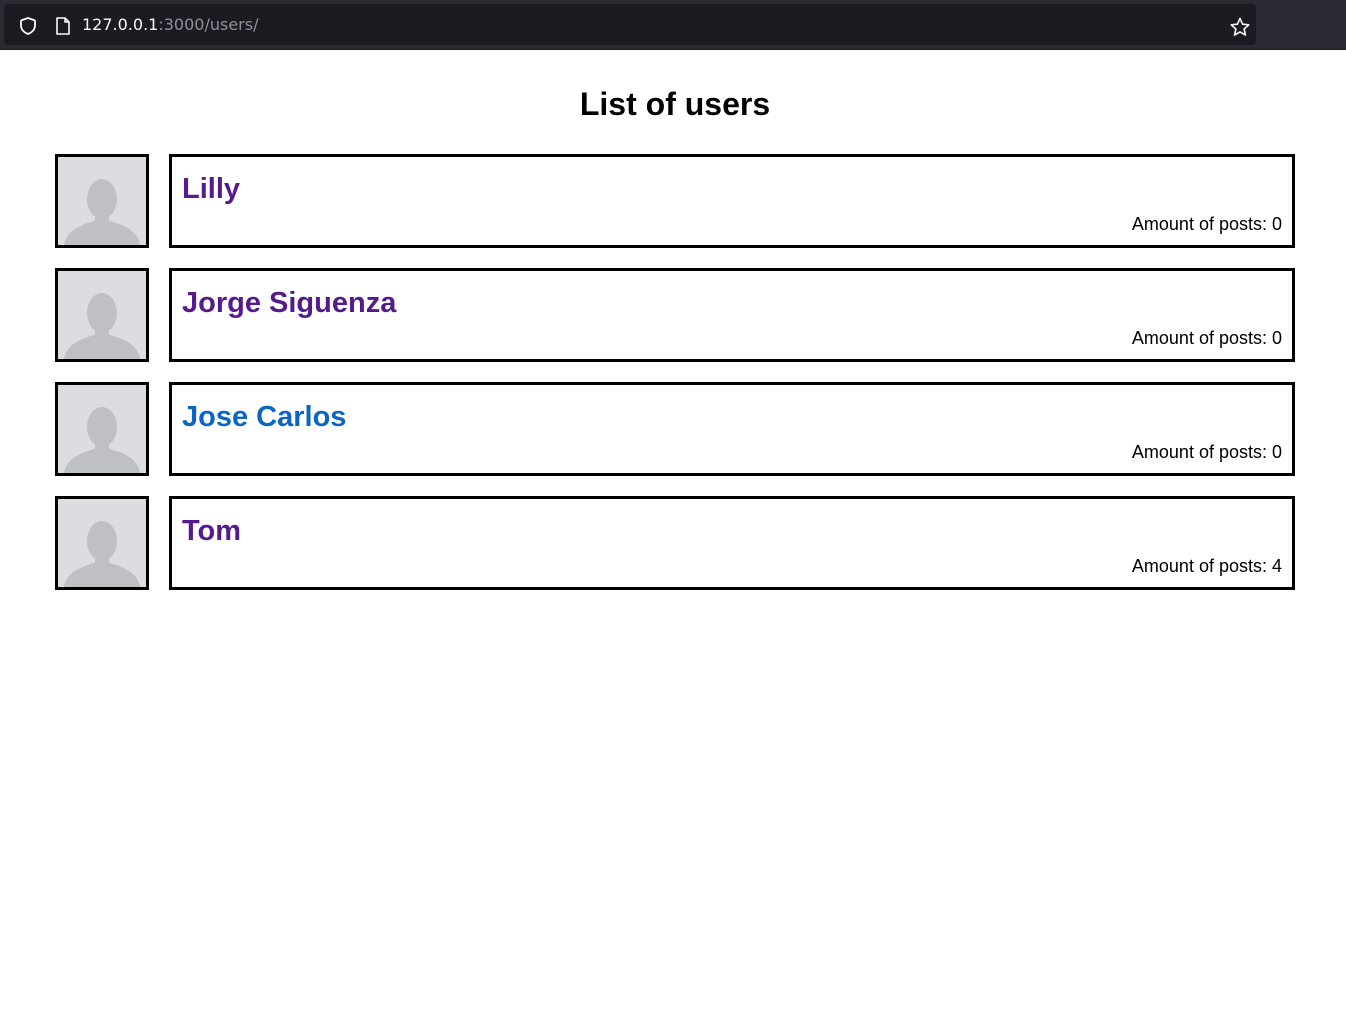  I want to click on page-title: List of users, so click(675, 104).